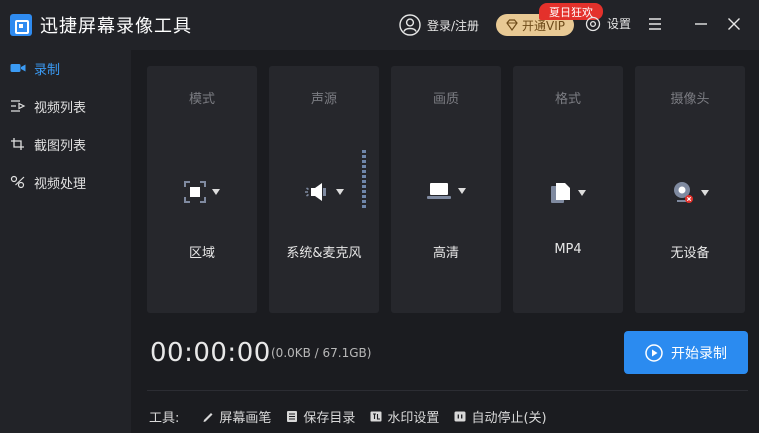 The image size is (759, 433). I want to click on diamond-icon, so click(512, 25).